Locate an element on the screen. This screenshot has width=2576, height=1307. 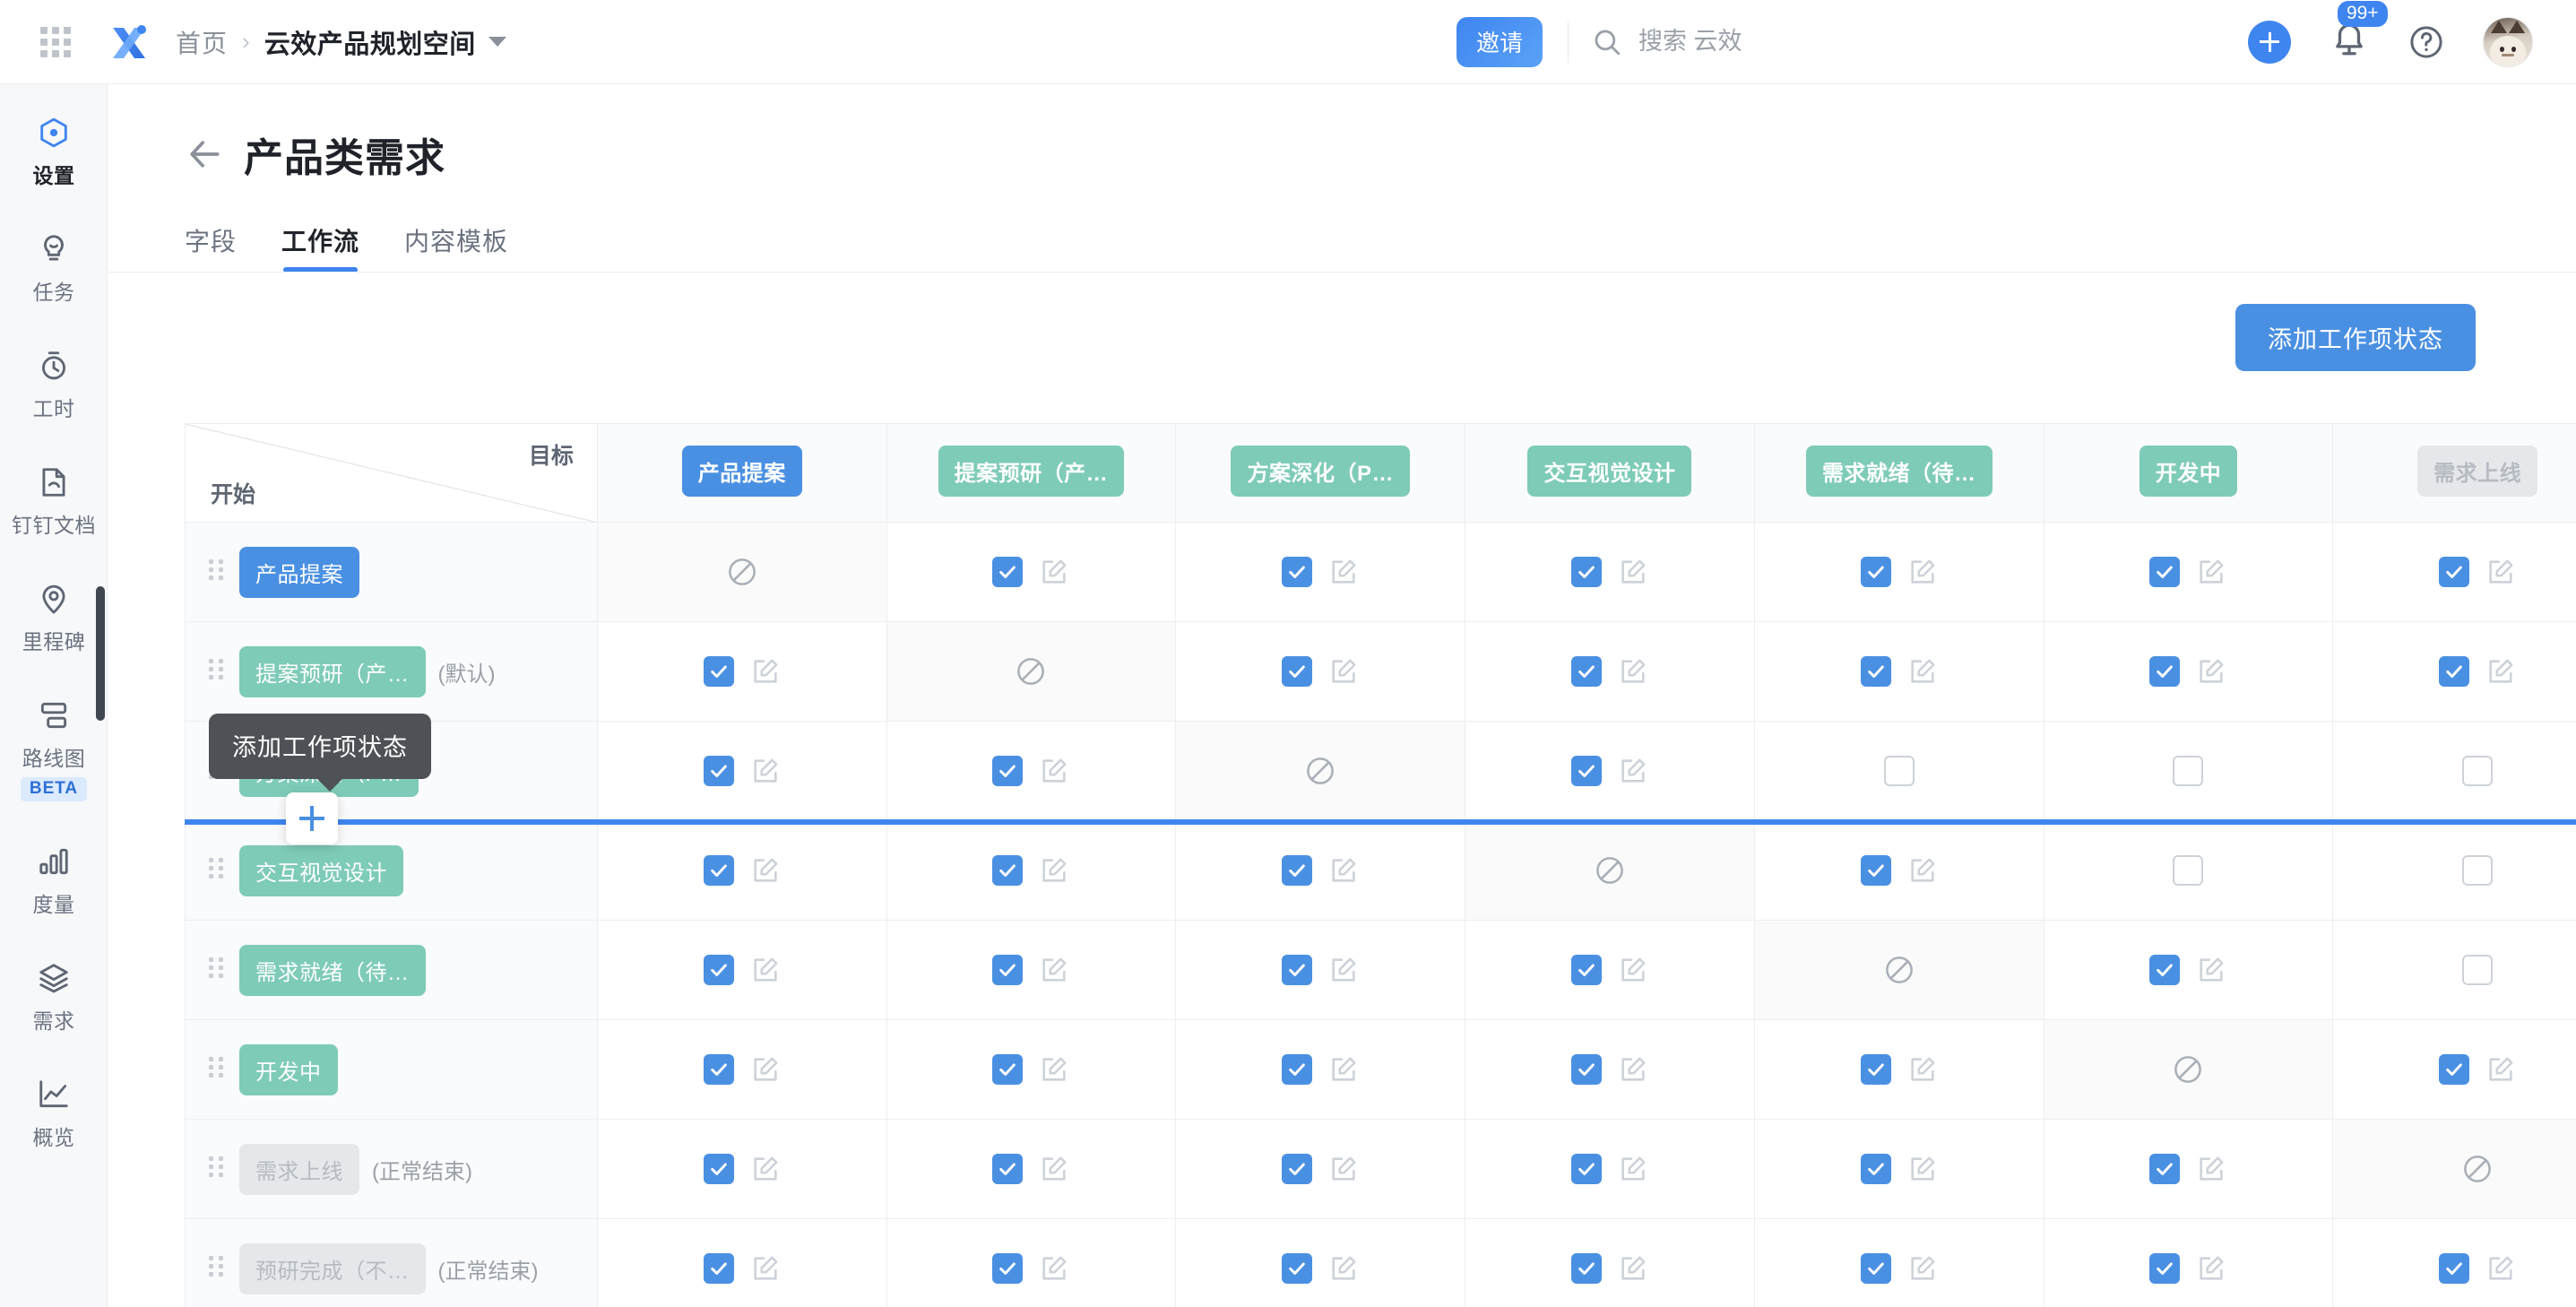
column-status-tag: 需求上线 is located at coordinates (2477, 471).